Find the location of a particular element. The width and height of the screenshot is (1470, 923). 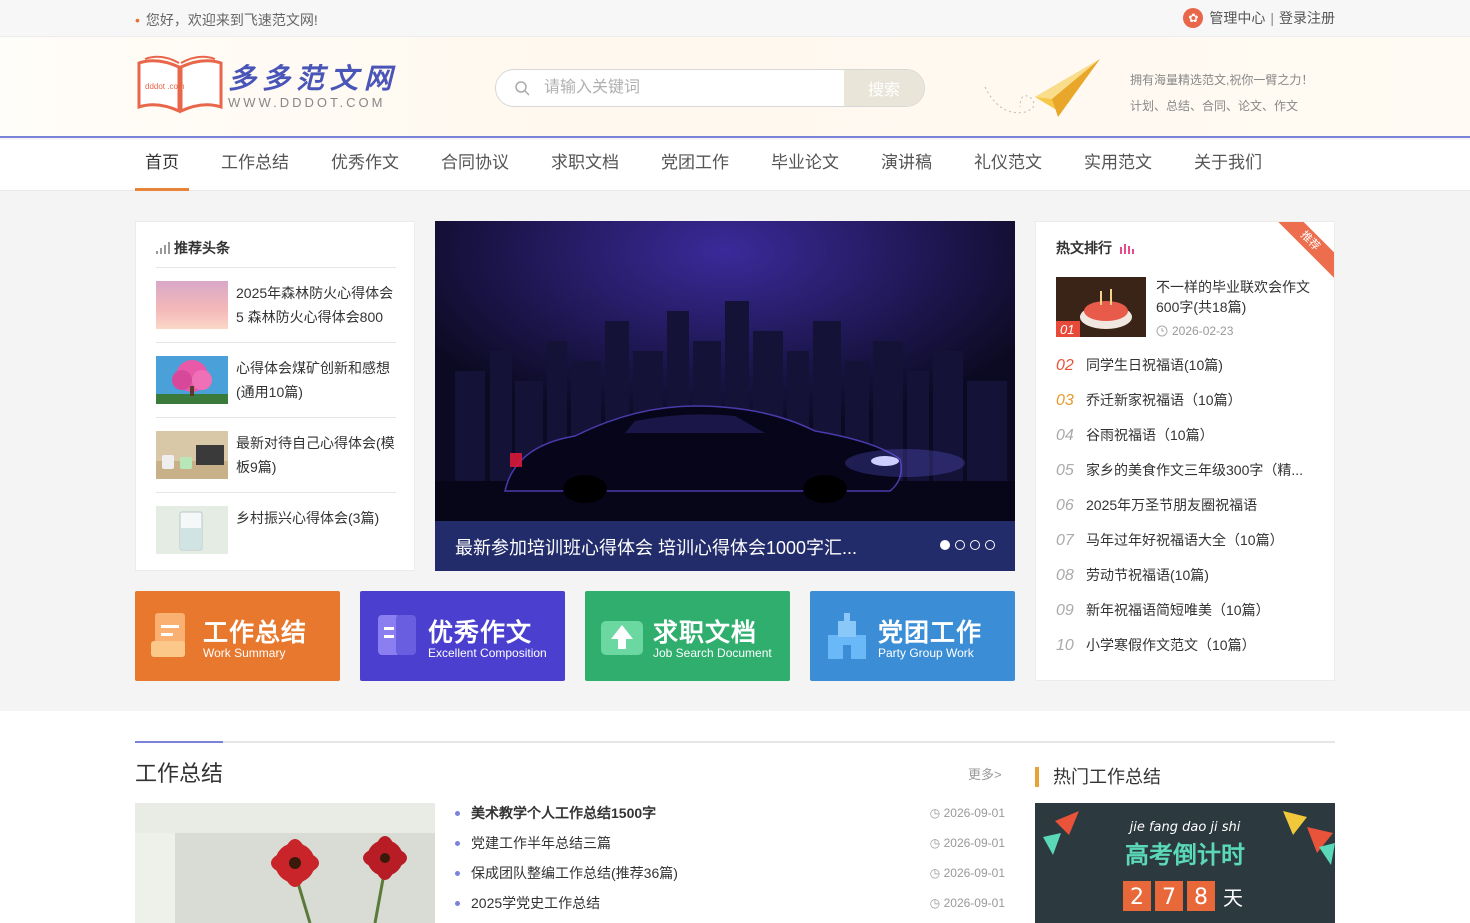

nav-item-contract: 合同协议 is located at coordinates (475, 165).